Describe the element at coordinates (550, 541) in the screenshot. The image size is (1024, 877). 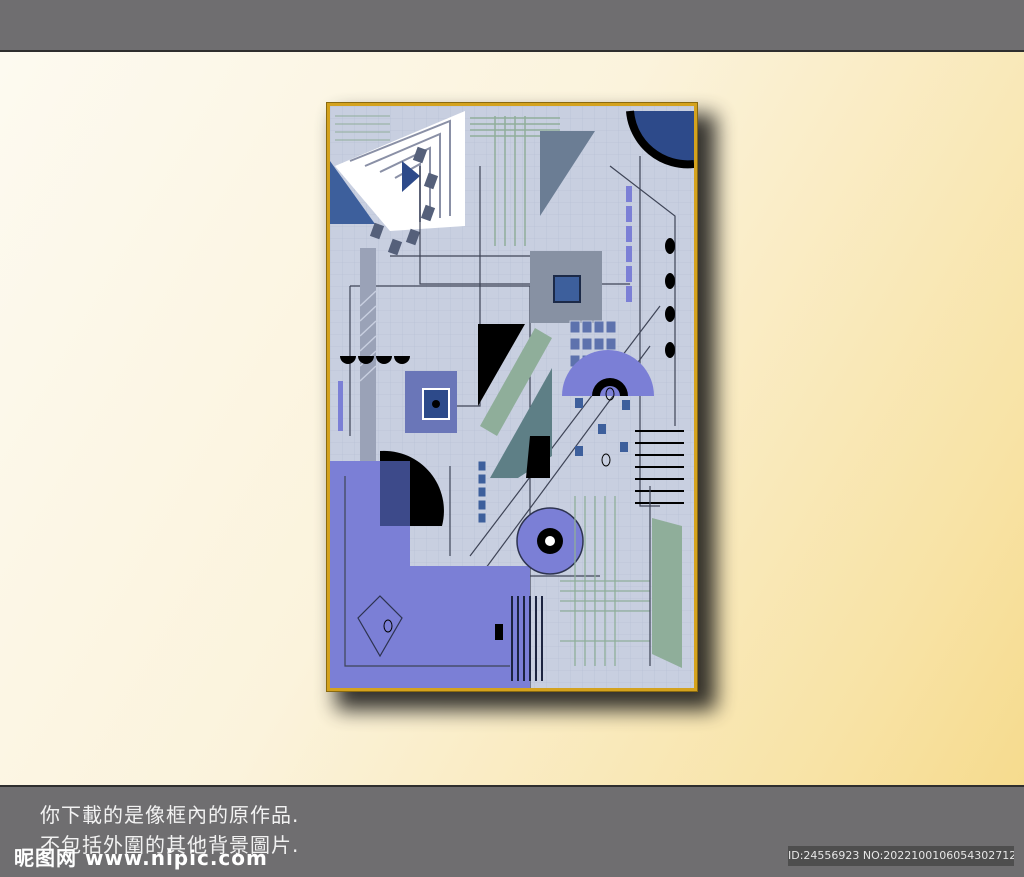
I see `target-center` at that location.